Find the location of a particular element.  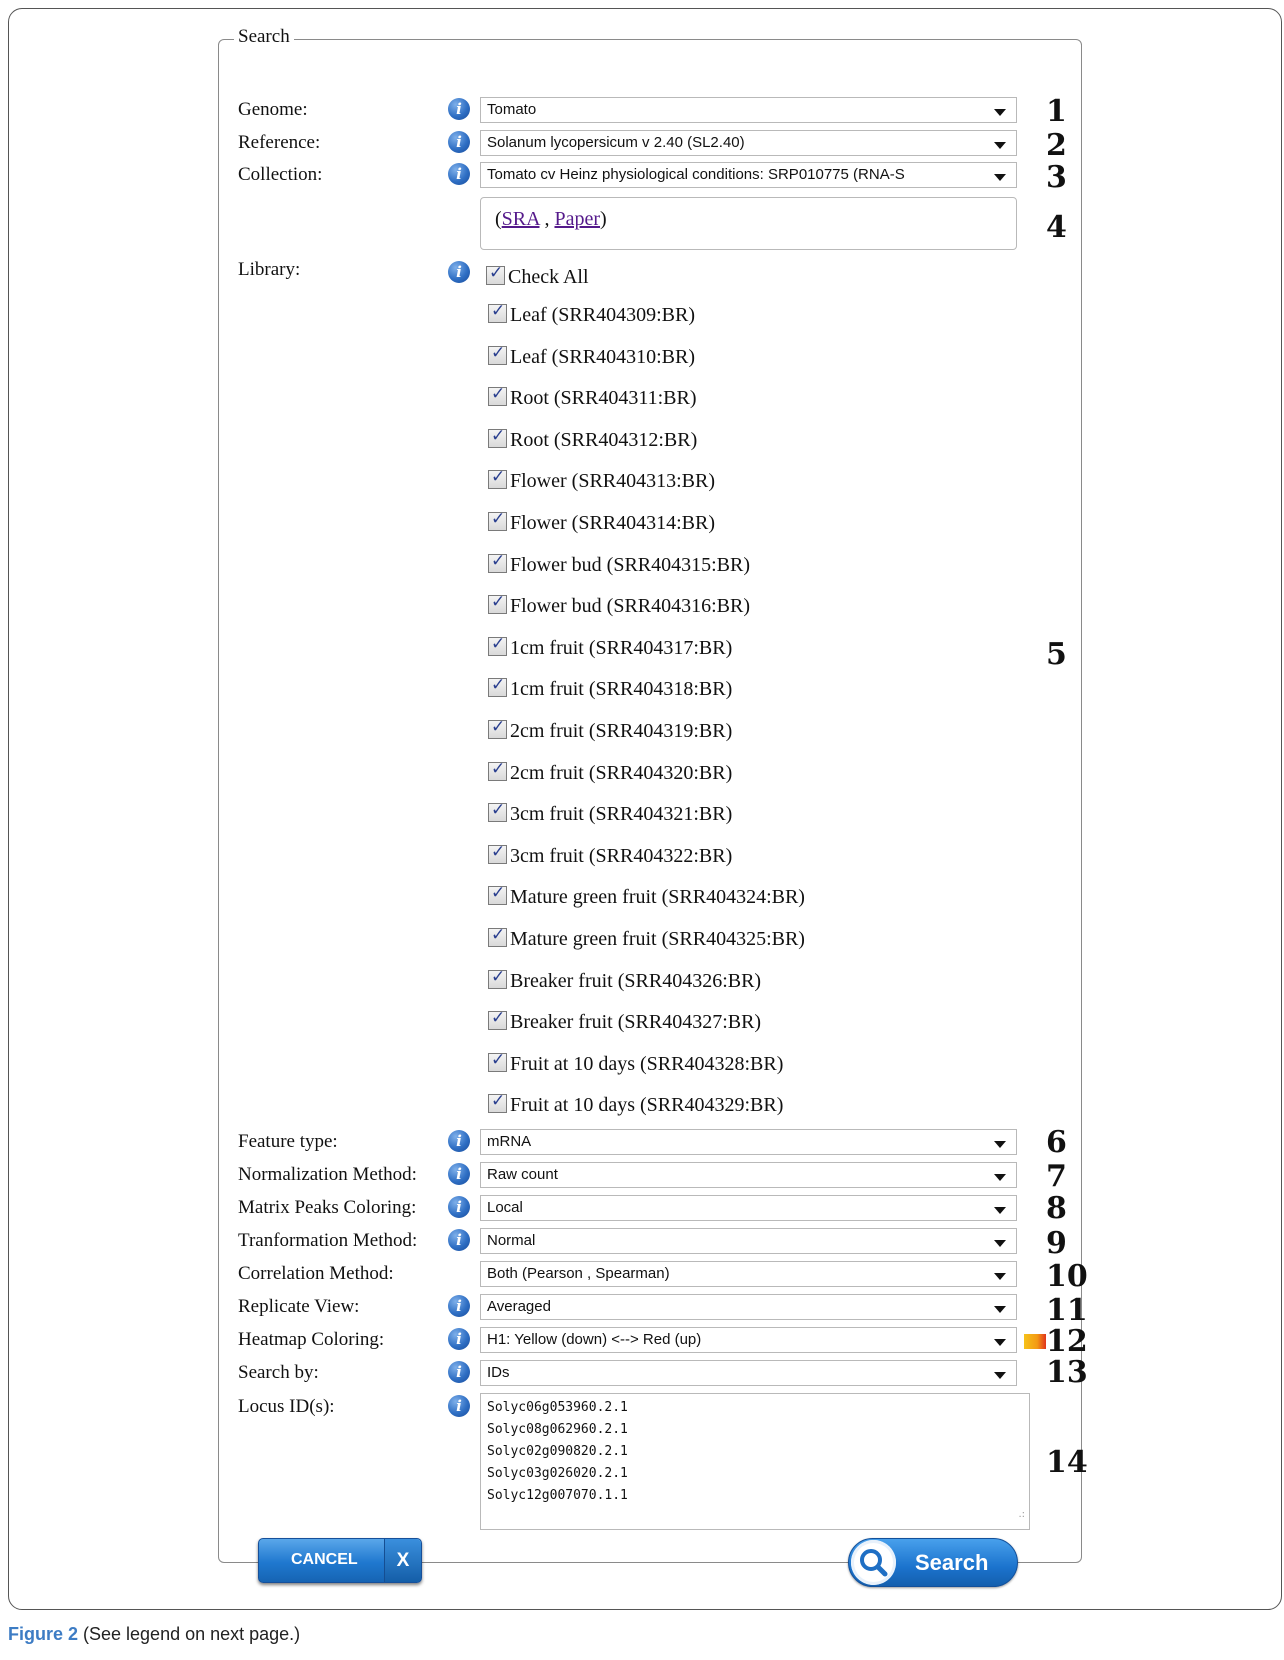

library-item-label: Leaf (SRR404309:BR) is located at coordinates (602, 315).